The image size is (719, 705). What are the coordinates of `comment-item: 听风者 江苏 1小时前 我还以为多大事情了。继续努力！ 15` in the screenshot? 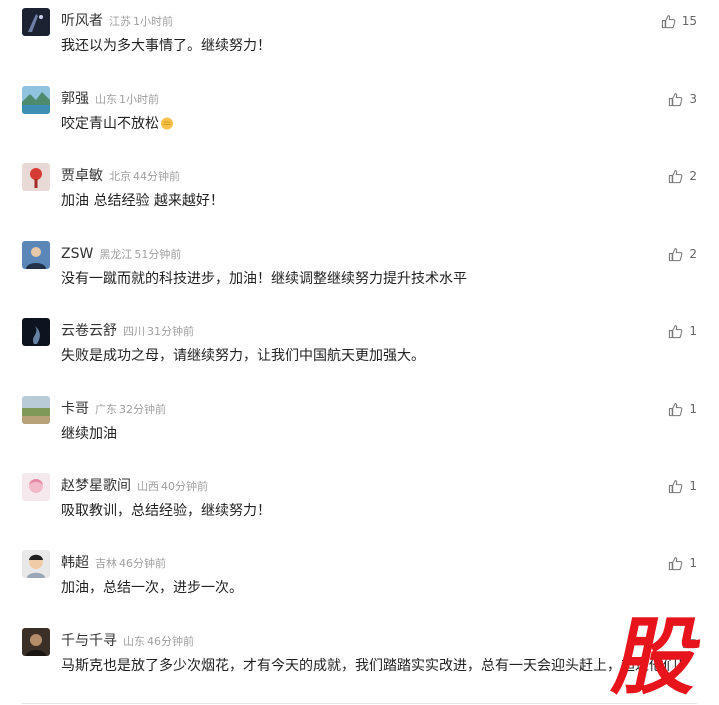 It's located at (359, 46).